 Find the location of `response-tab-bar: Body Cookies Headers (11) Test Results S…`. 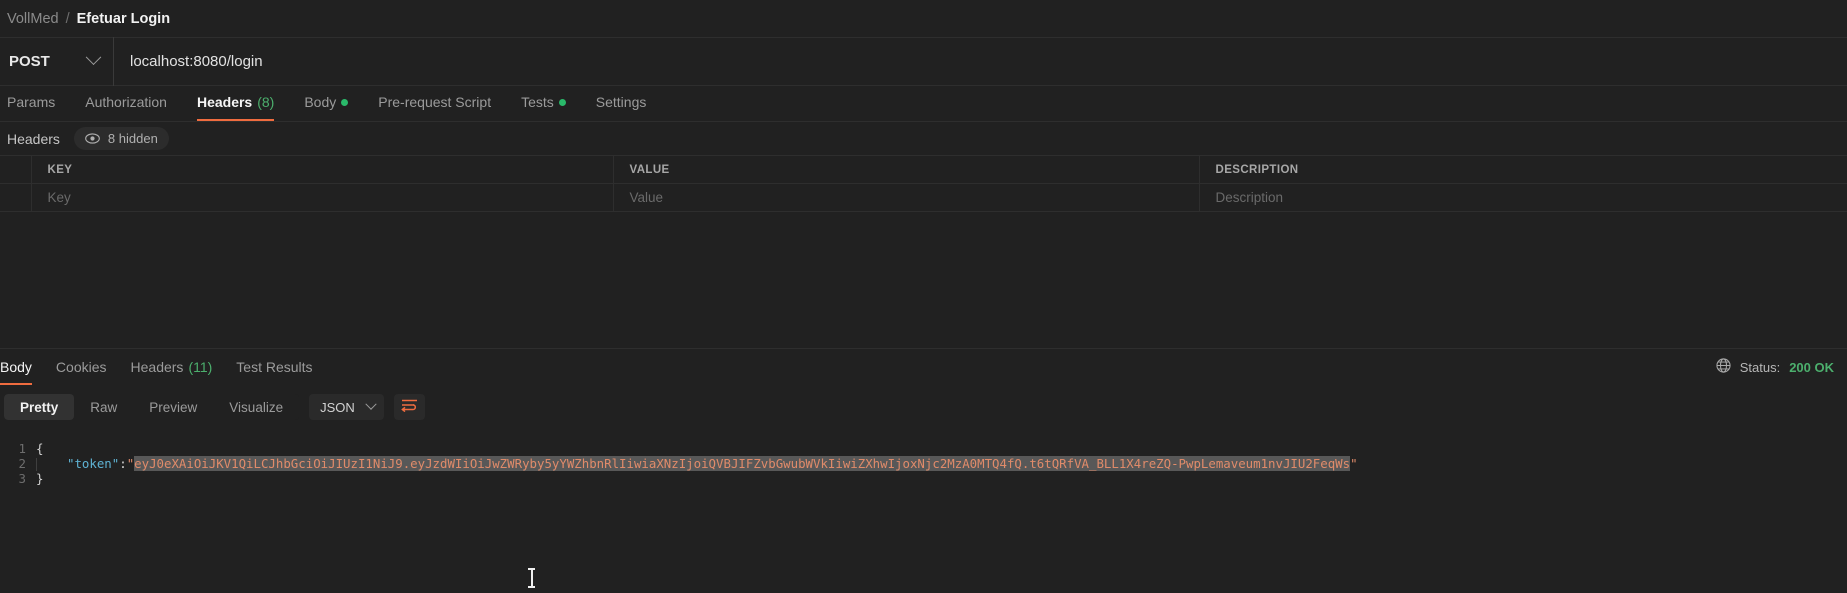

response-tab-bar: Body Cookies Headers (11) Test Results S… is located at coordinates (923, 366).